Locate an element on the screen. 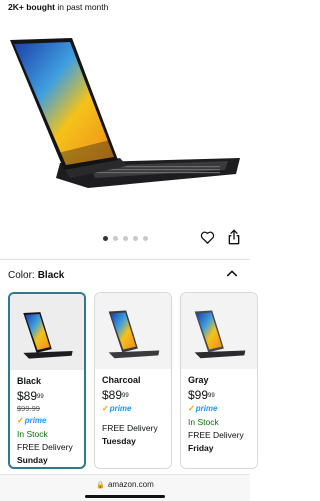  lock-icon: 🔒 is located at coordinates (100, 485).